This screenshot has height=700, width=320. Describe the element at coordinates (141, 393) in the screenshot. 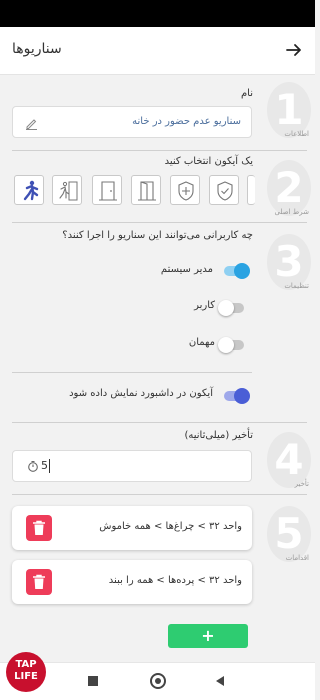

I see `dashboard-label: آیکون در داشبورد نمایش داده شود` at that location.